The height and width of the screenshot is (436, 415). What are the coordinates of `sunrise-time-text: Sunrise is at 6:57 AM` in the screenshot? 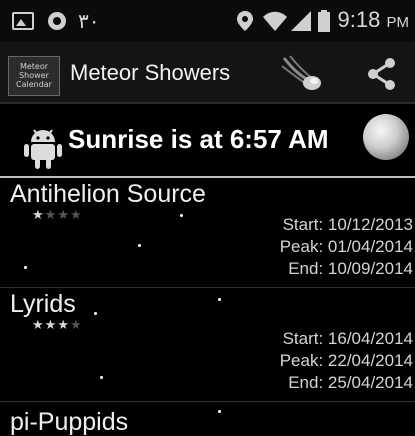 It's located at (198, 139).